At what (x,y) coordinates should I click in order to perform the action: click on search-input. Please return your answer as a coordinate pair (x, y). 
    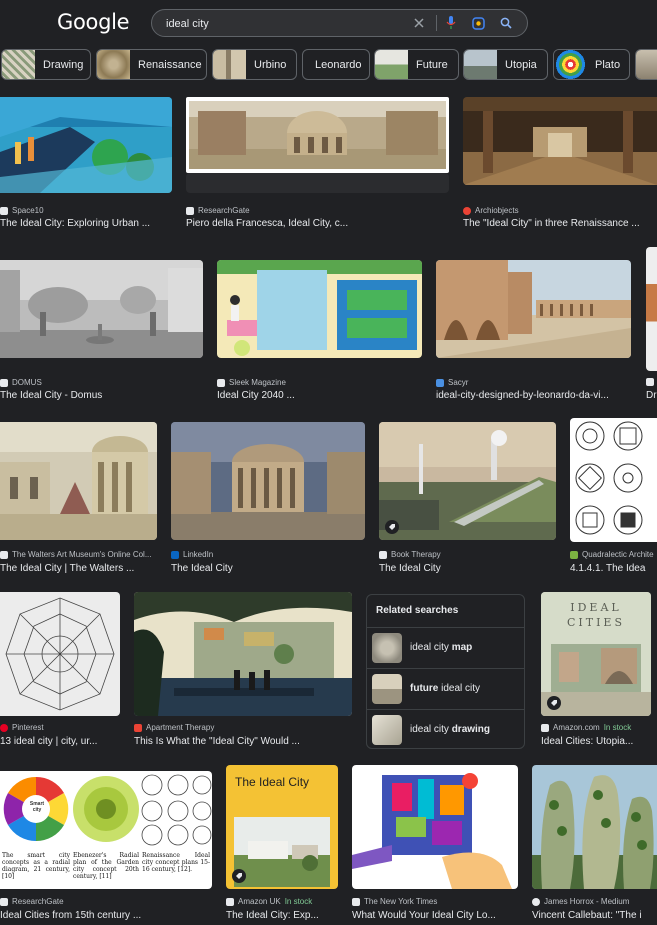
    Looking at the image, I should click on (286, 24).